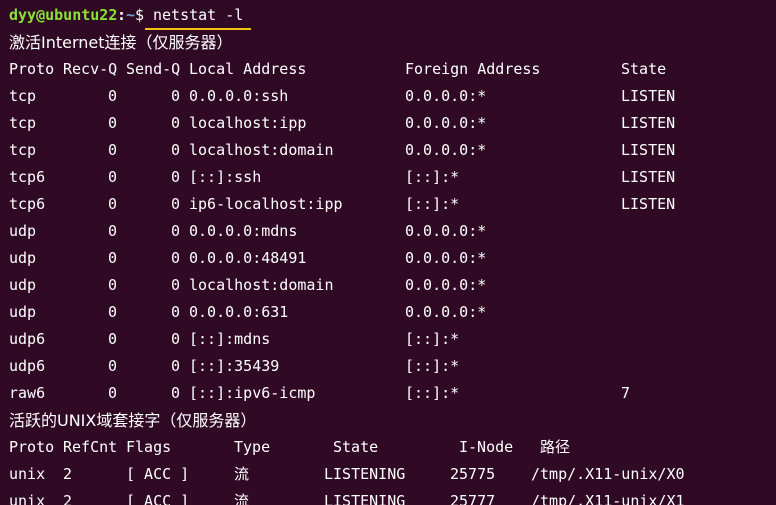 The image size is (776, 505). I want to click on cell-local-address: 0.0.0.0:631, so click(239, 312).